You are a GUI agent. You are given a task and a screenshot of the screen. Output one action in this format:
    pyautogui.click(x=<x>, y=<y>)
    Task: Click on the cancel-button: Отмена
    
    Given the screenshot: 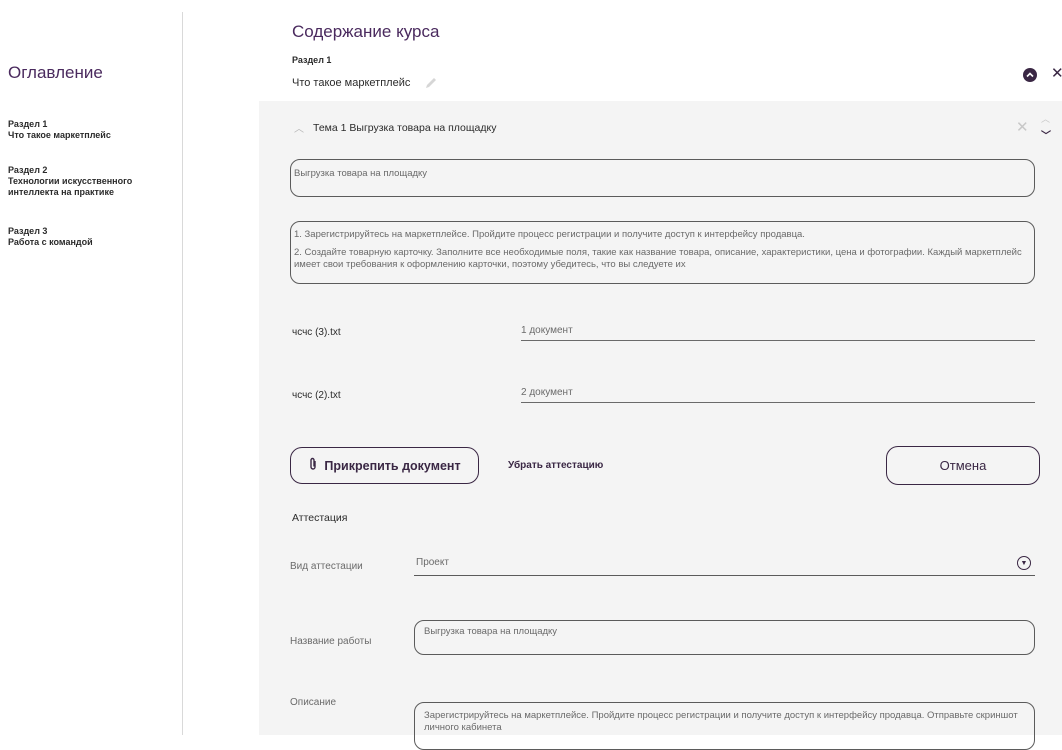 What is the action you would take?
    pyautogui.click(x=963, y=465)
    